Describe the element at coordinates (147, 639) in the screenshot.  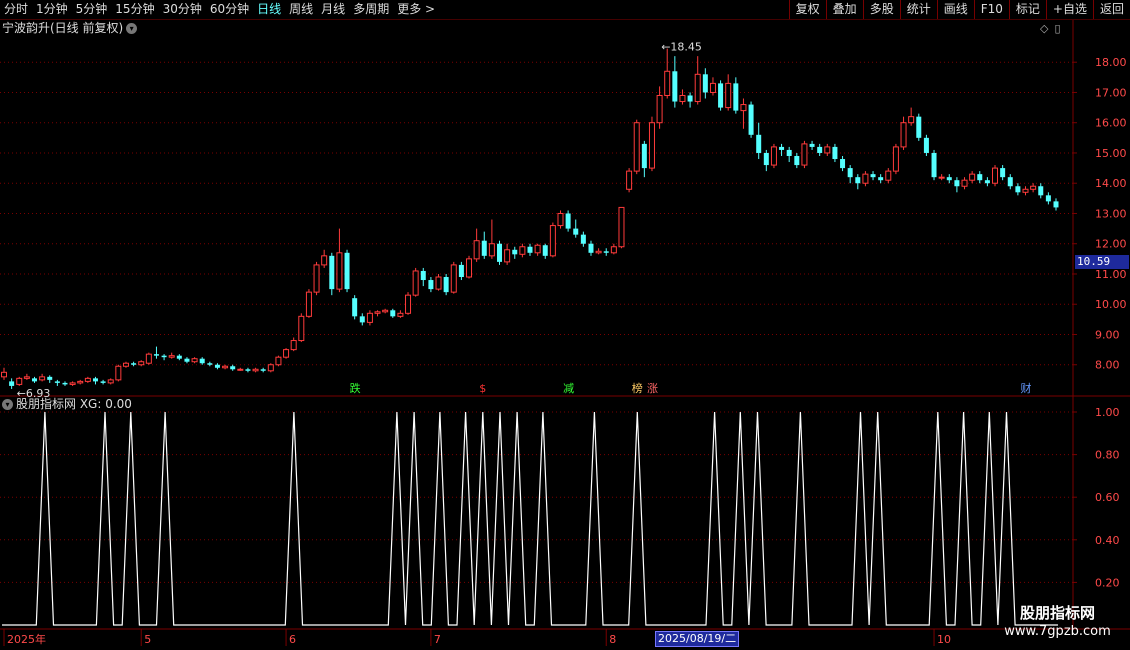
I see `x-axis-label: 5` at that location.